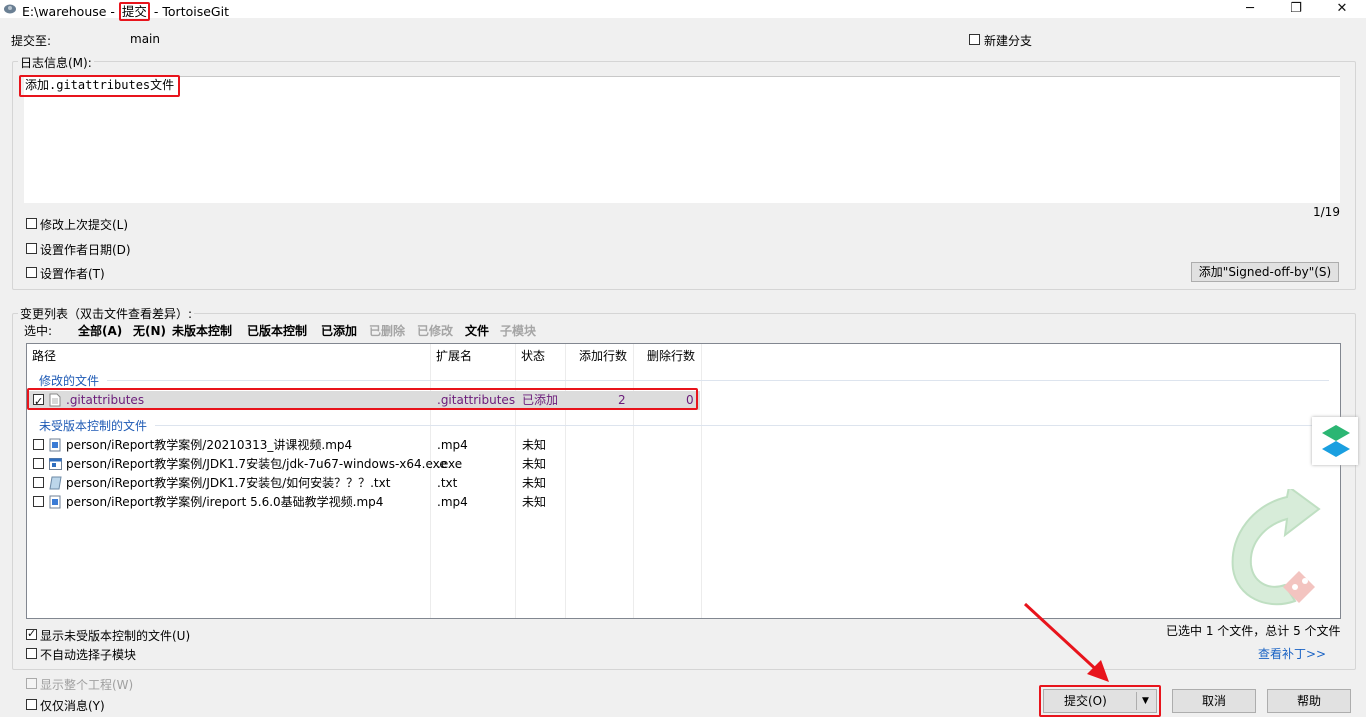  I want to click on commit-highlight-box, so click(1100, 701).